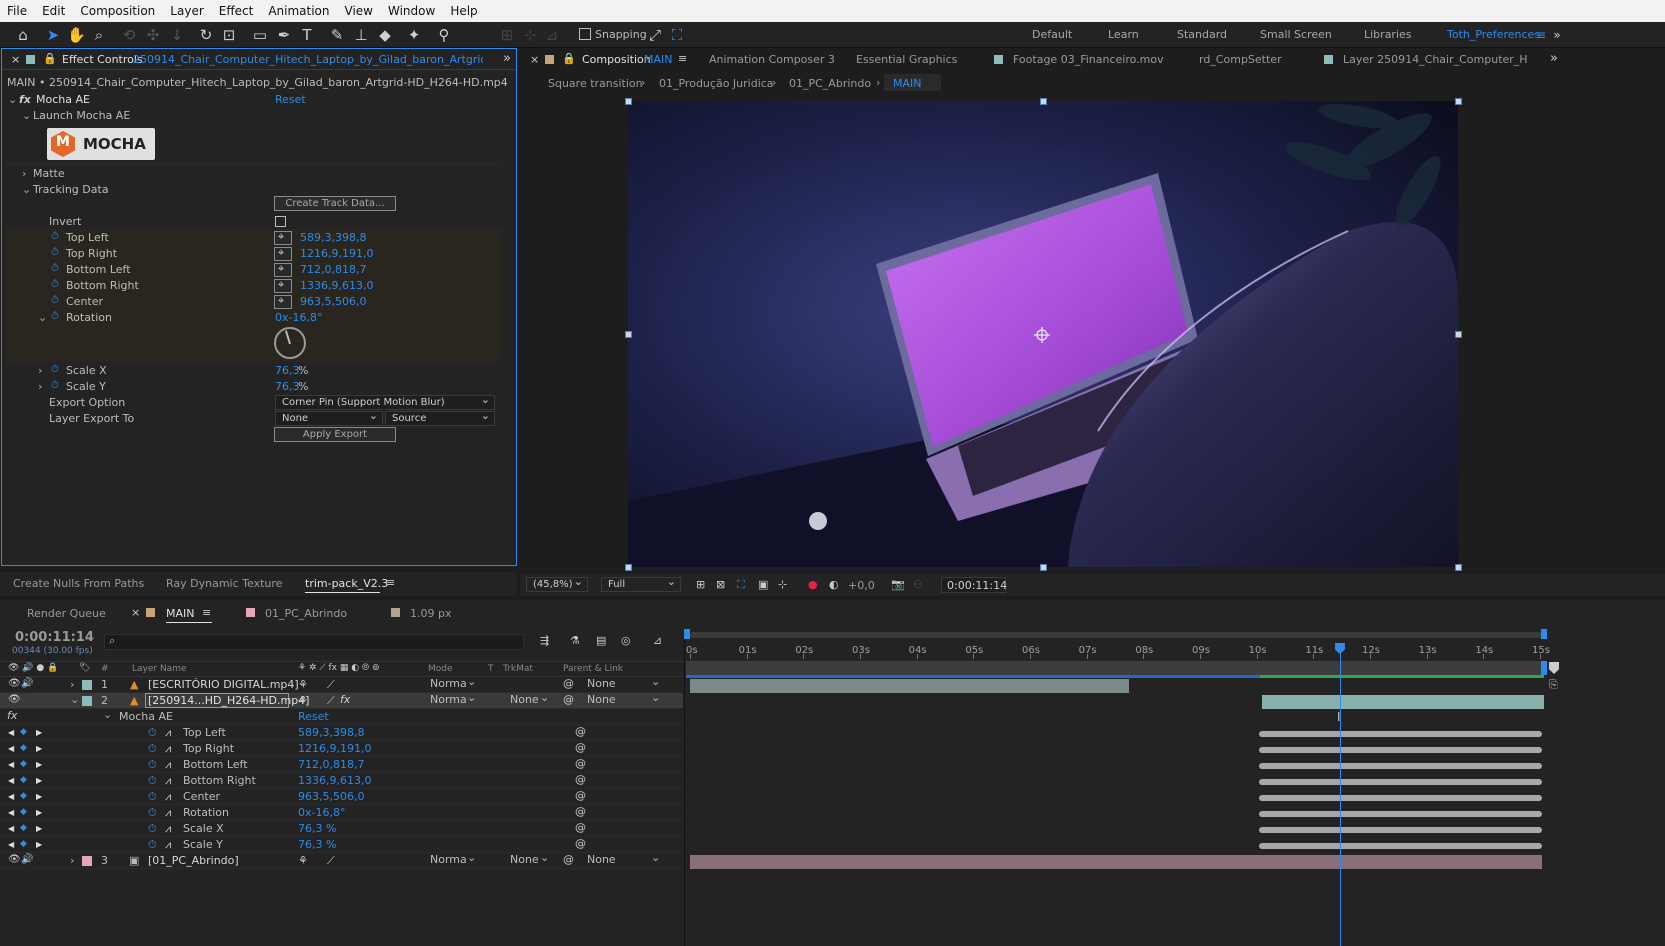 The image size is (1665, 946). What do you see at coordinates (66, 613) in the screenshot?
I see `tab-render-queue: Render Queue` at bounding box center [66, 613].